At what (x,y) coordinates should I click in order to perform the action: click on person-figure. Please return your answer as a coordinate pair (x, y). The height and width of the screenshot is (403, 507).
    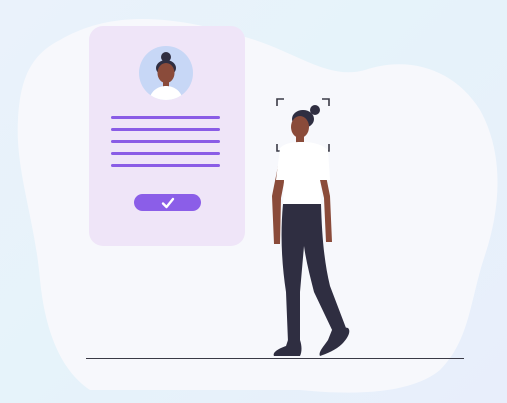
    Looking at the image, I should click on (311, 227).